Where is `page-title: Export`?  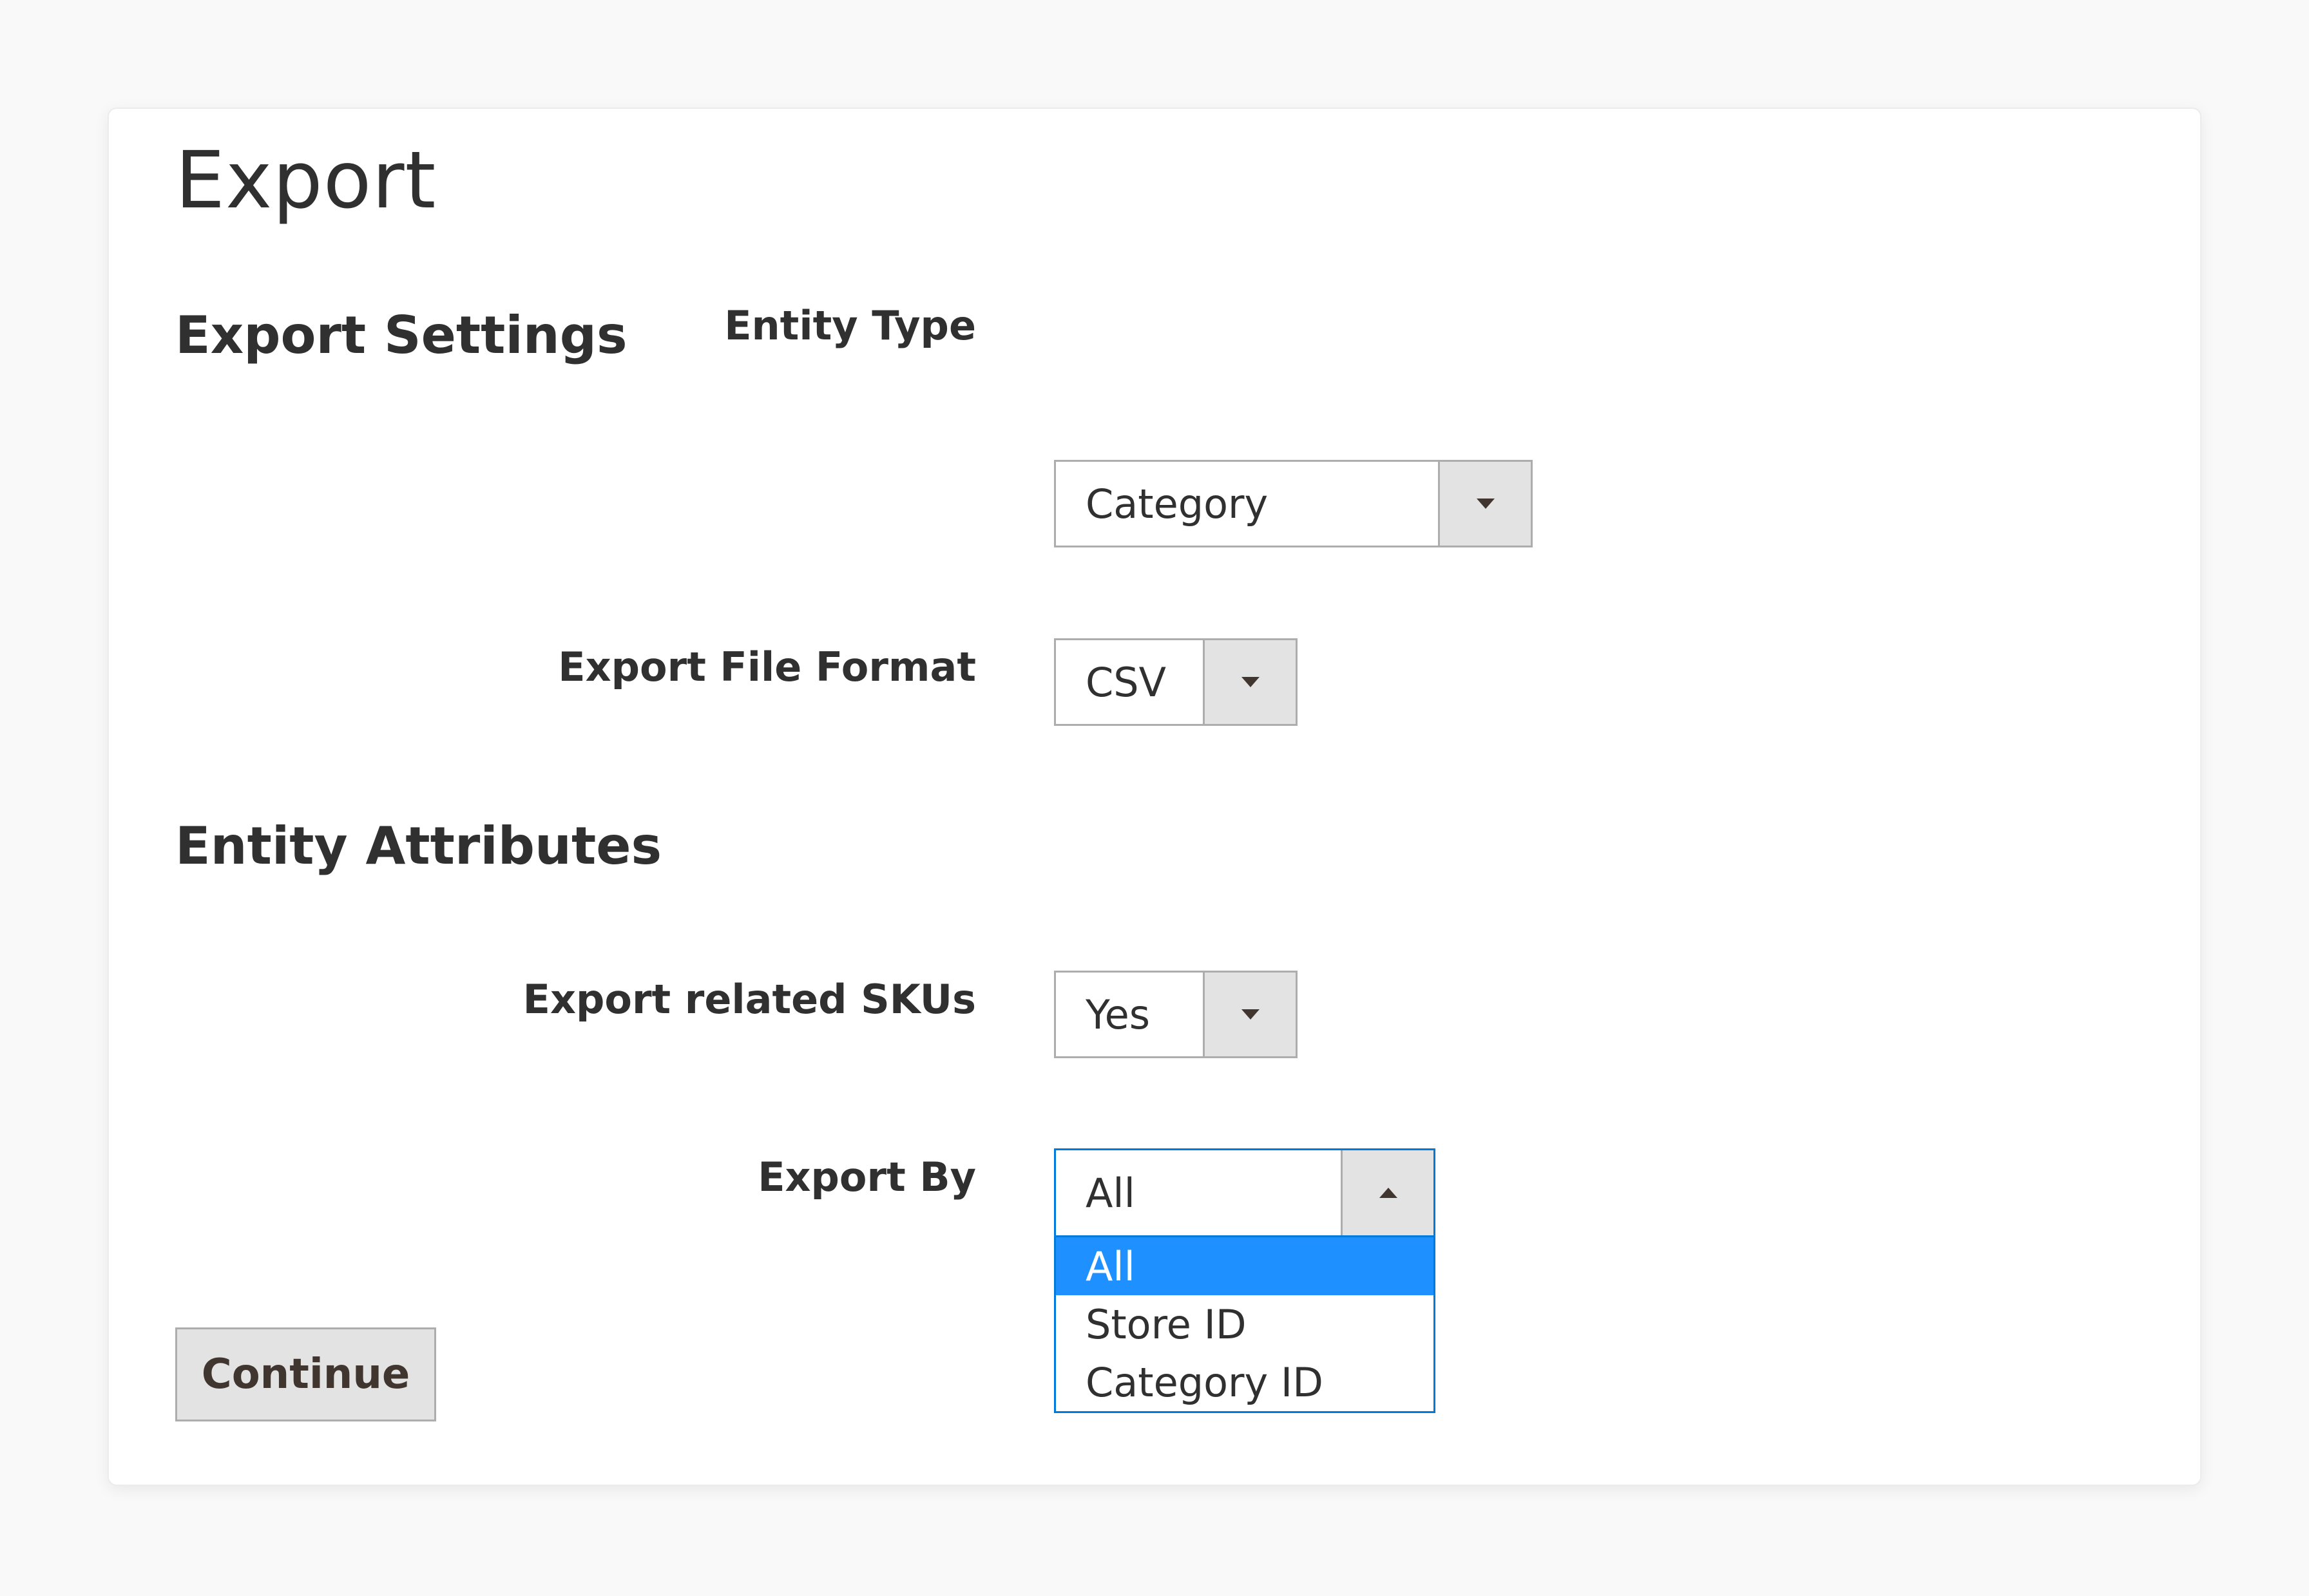
page-title: Export is located at coordinates (306, 180).